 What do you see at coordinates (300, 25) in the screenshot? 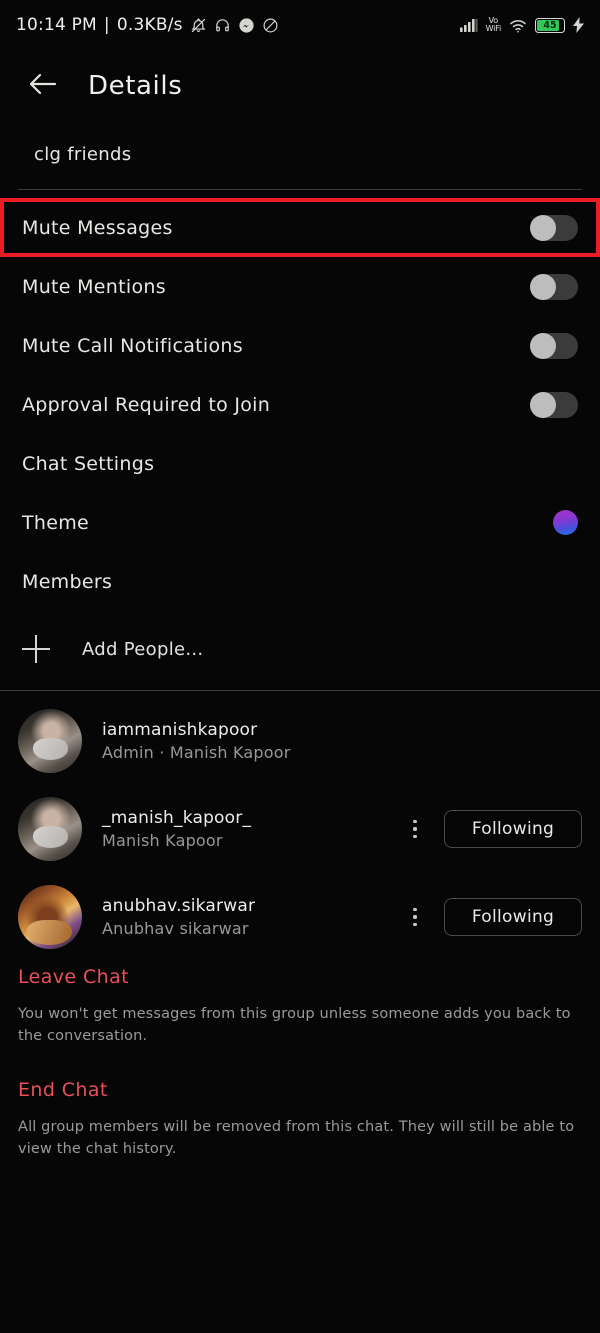
I see `status-bar: 10:14 PM | 0.3KB/s Vo WiFi 45` at bounding box center [300, 25].